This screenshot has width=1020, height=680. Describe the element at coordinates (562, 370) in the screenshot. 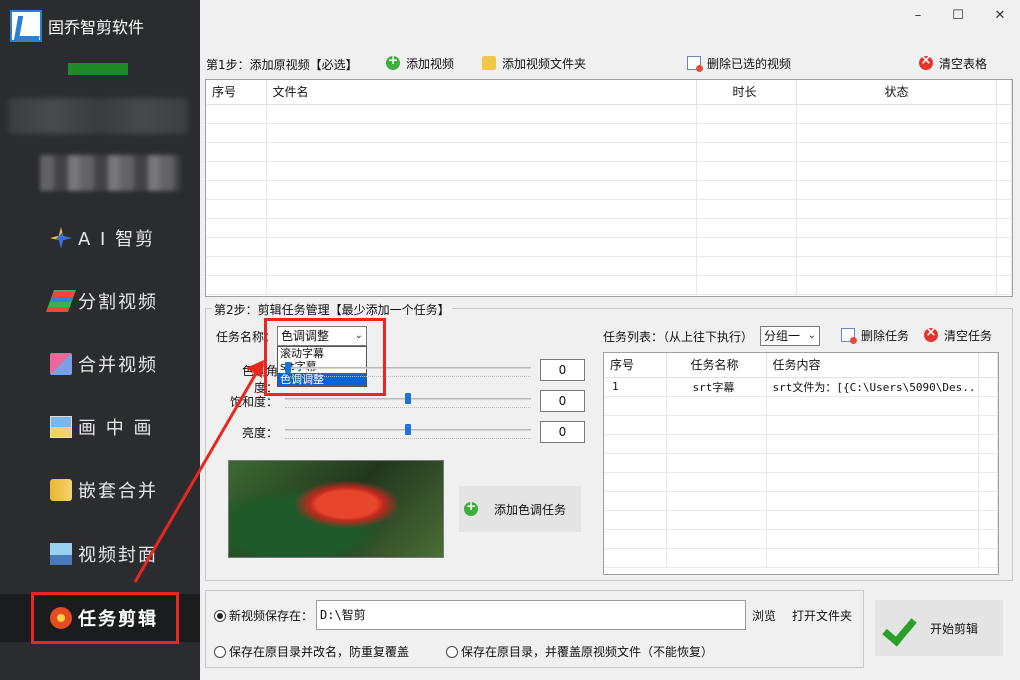

I see `hue-input: 0` at that location.